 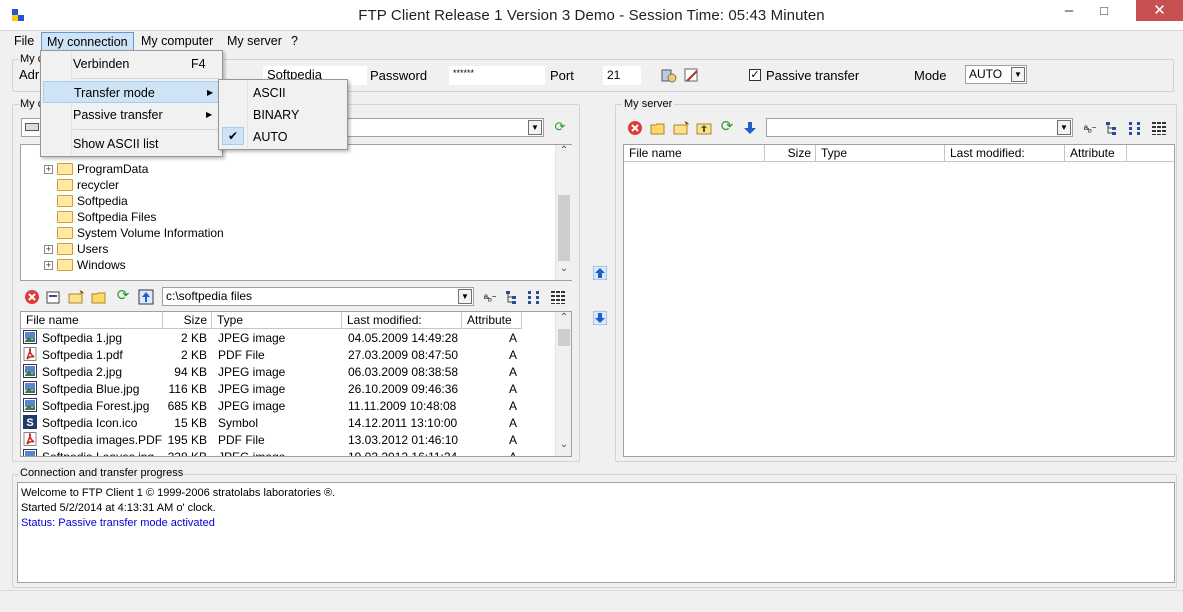 I want to click on menu-item-show-ascii-list: Show ASCII list, so click(x=131, y=144).